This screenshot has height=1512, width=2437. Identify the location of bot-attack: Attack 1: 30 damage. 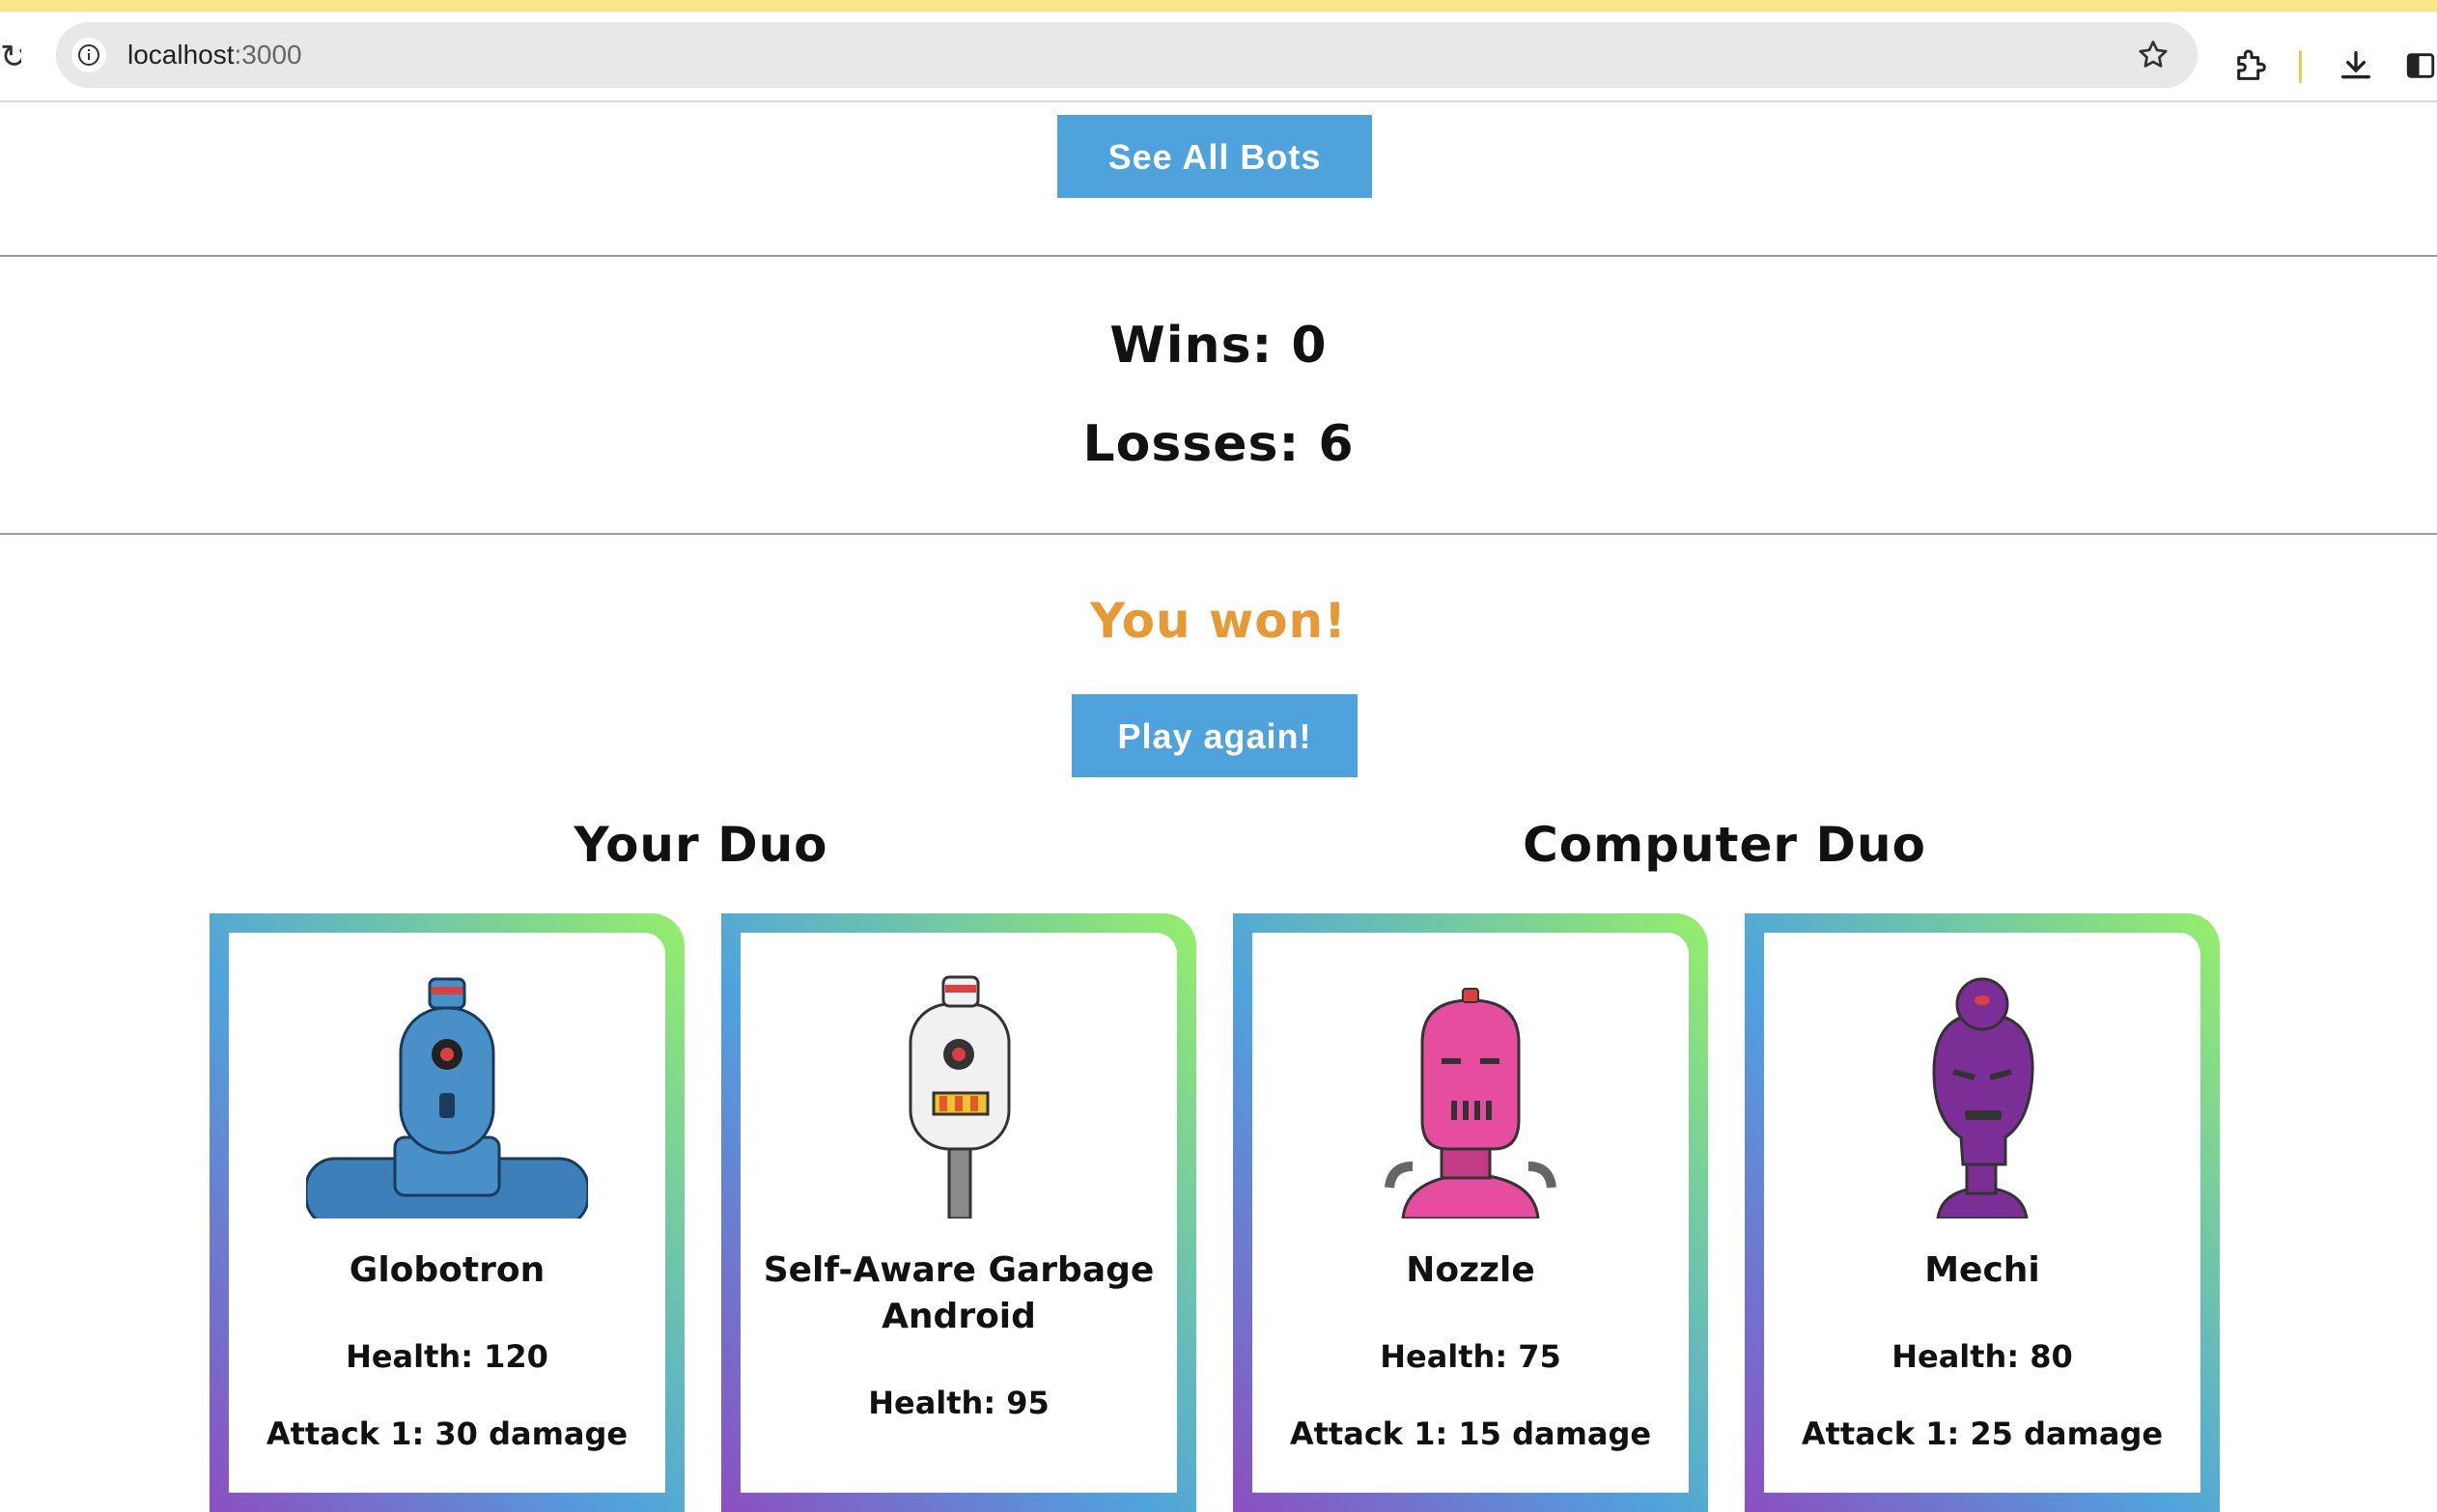
(447, 1434).